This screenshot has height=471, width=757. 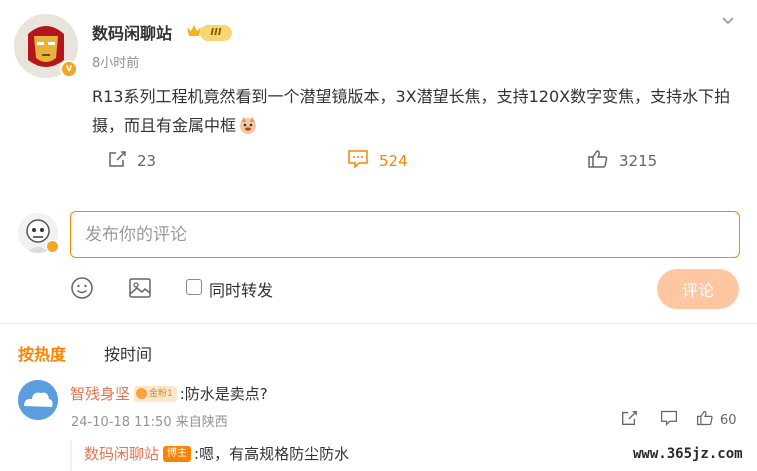 I want to click on comment-text: :防水是卖点?, so click(x=223, y=394).